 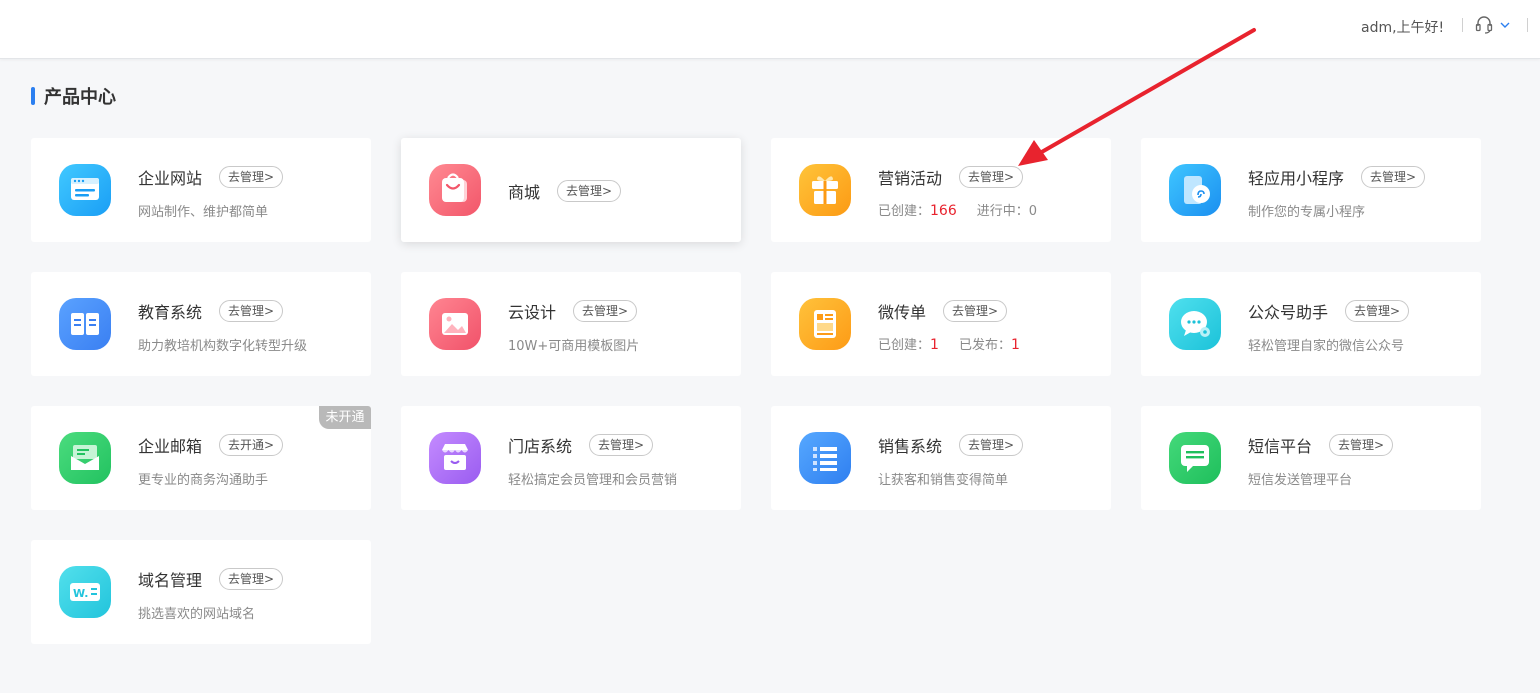 What do you see at coordinates (1311, 458) in the screenshot?
I see `product-card-sms-platform: 短信平台 去管理> 短信发送管理平台` at bounding box center [1311, 458].